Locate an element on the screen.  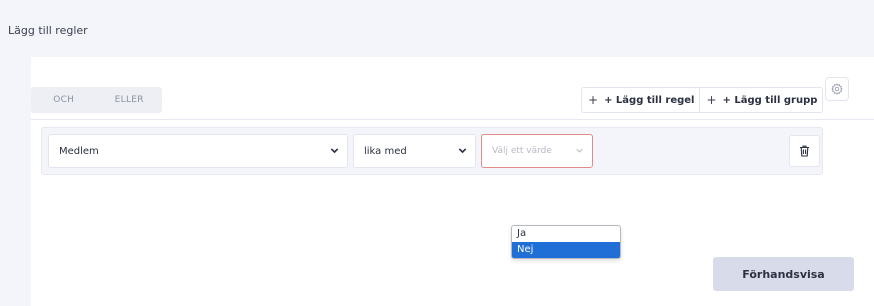
logic-tabs: OCH ELLER is located at coordinates (96, 100).